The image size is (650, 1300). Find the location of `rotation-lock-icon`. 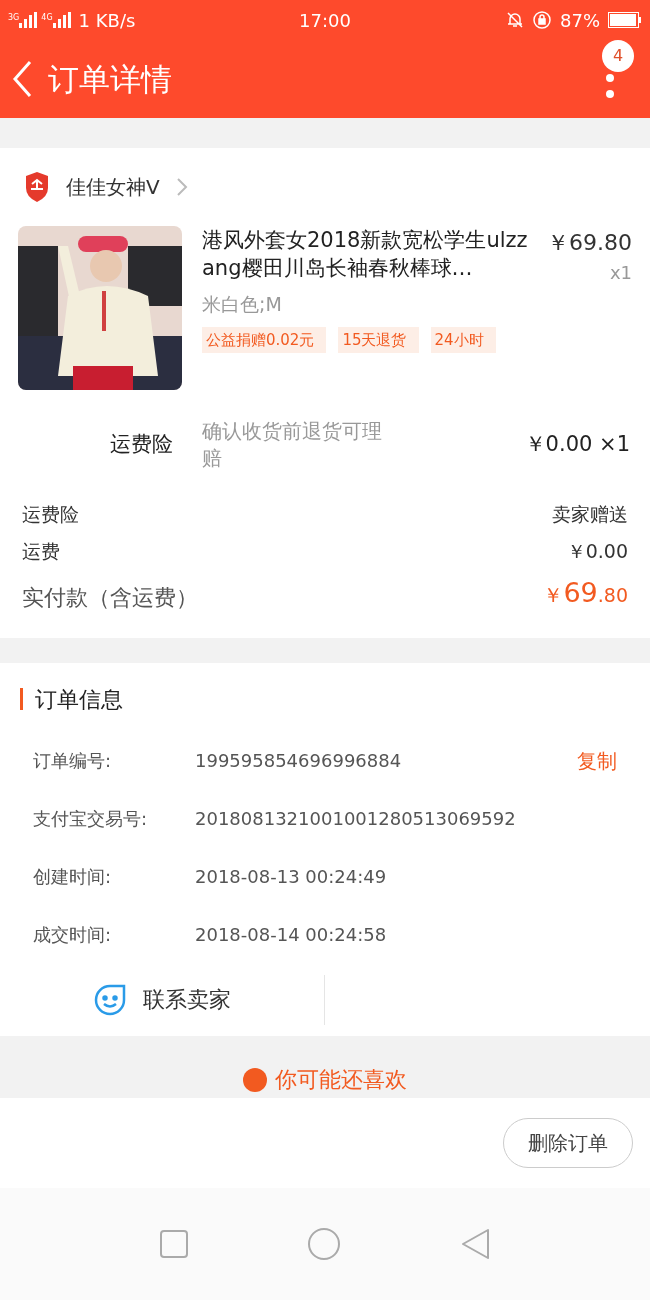

rotation-lock-icon is located at coordinates (542, 20).